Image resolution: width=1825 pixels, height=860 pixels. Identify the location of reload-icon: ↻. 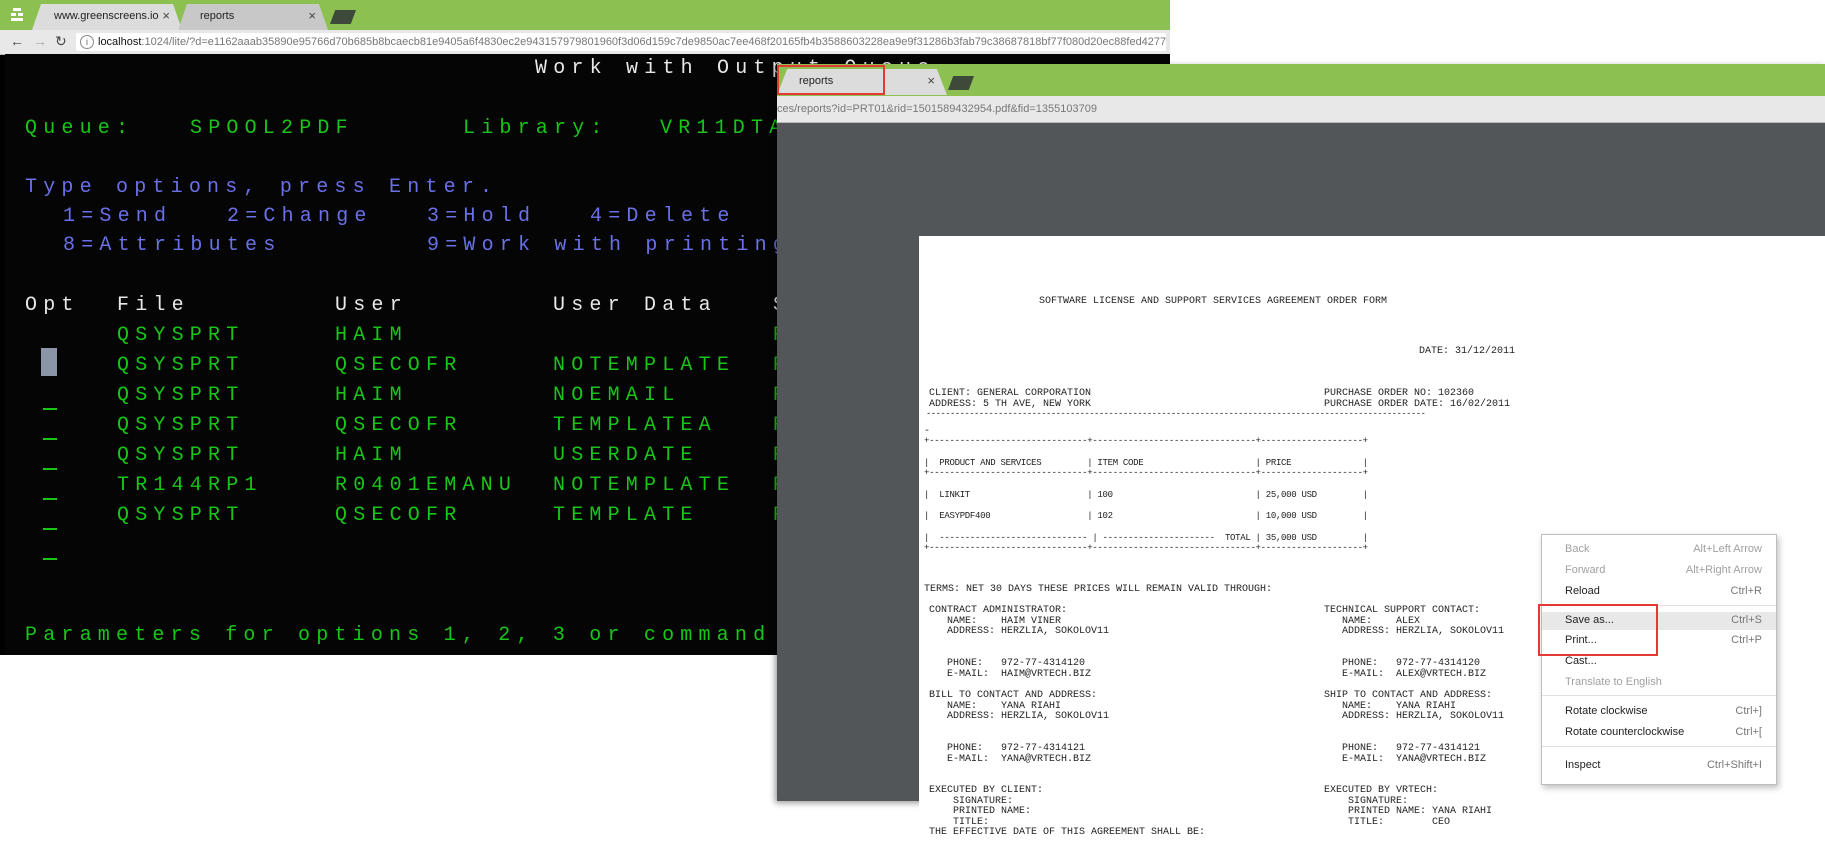
(61, 41).